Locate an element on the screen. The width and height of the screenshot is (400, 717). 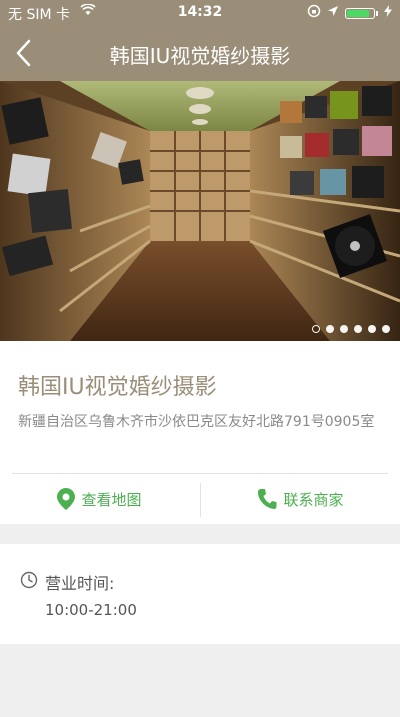
contact-shop-button: 联系商家 is located at coordinates (300, 499).